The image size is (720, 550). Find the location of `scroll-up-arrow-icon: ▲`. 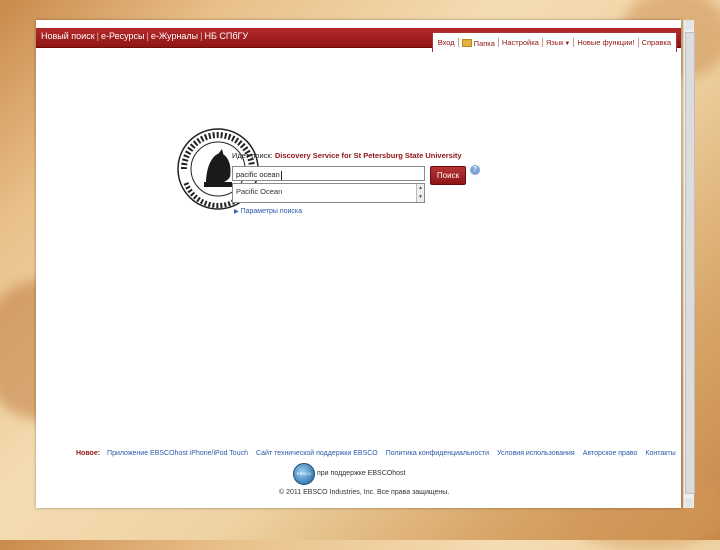

scroll-up-arrow-icon: ▲ is located at coordinates (420, 188).